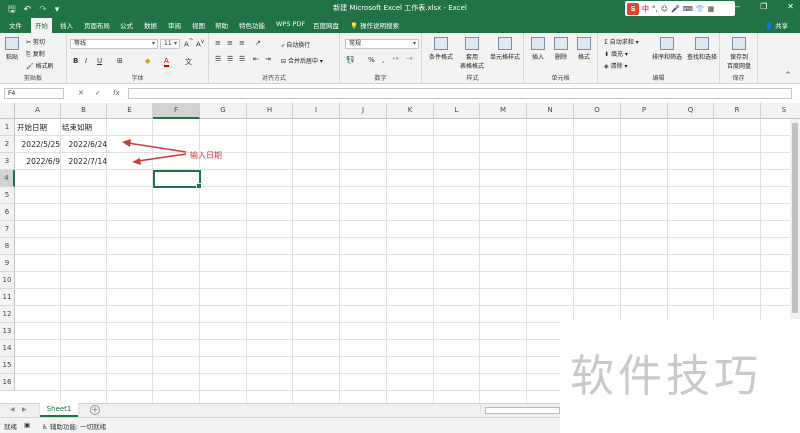 This screenshot has width=800, height=433. I want to click on skin-icon: 👕, so click(700, 9).